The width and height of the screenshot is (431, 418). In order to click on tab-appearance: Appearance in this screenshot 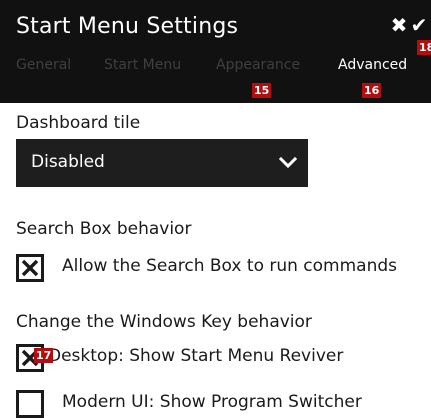, I will do `click(258, 65)`.